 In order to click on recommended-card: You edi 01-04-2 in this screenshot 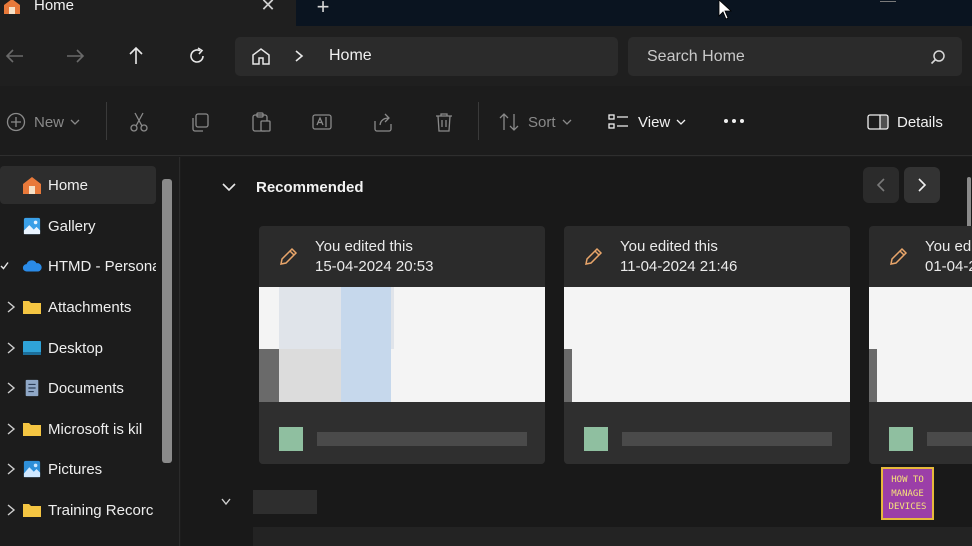, I will do `click(920, 345)`.